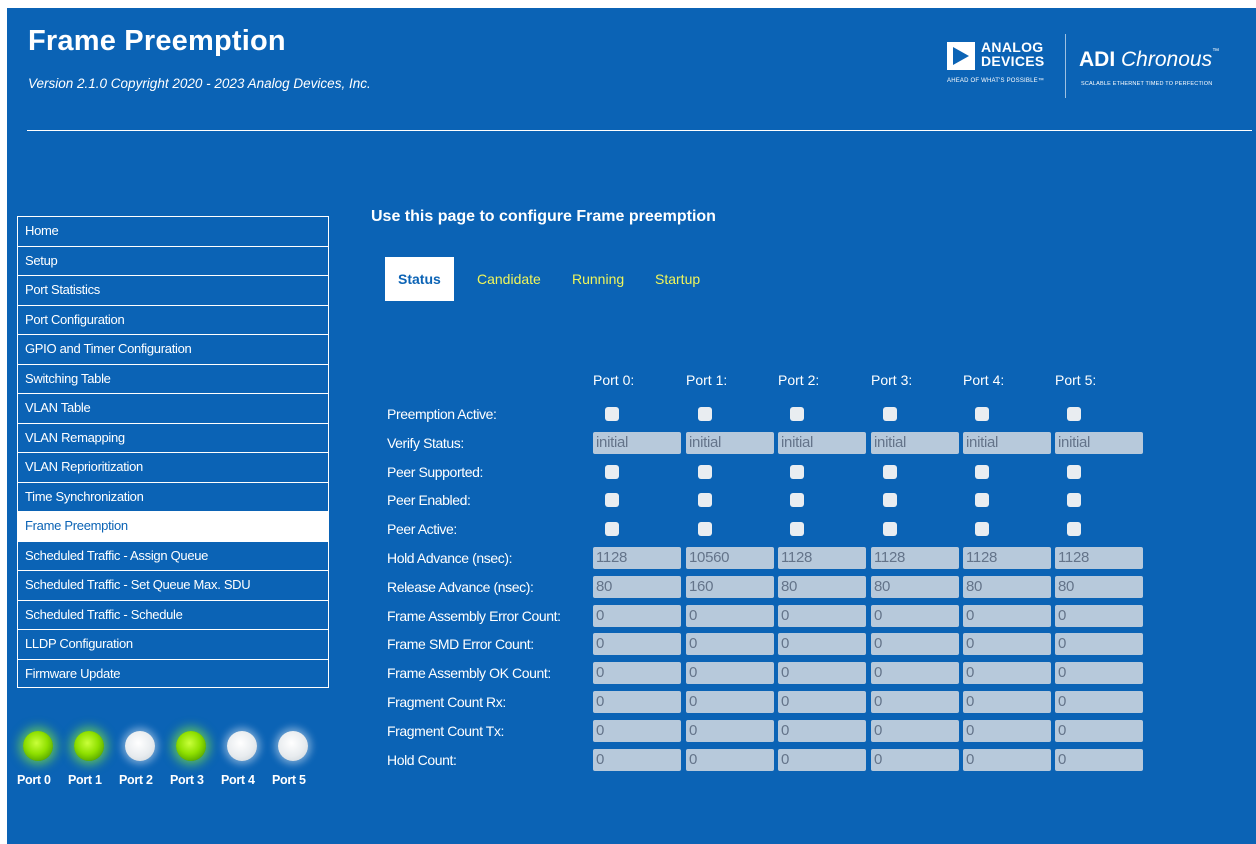  I want to click on sidebar-item-lldp-configuration: LLDP Configuration, so click(173, 644).